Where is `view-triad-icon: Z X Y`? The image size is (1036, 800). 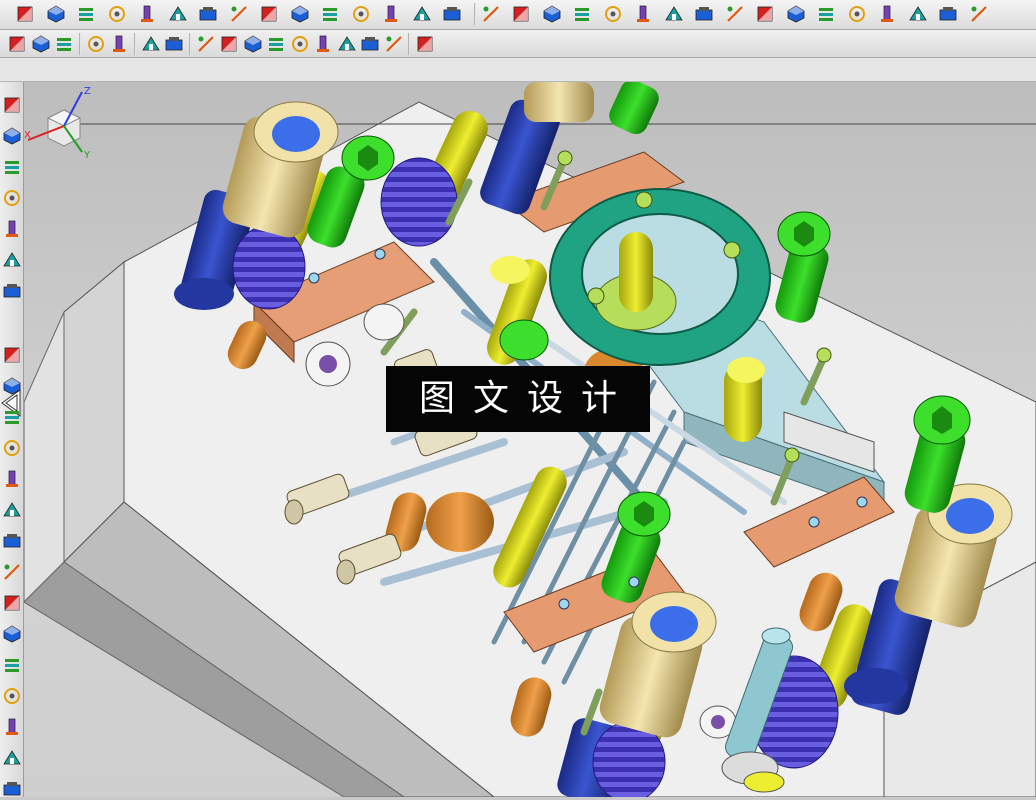
view-triad-icon: Z X Y is located at coordinates (69, 122).